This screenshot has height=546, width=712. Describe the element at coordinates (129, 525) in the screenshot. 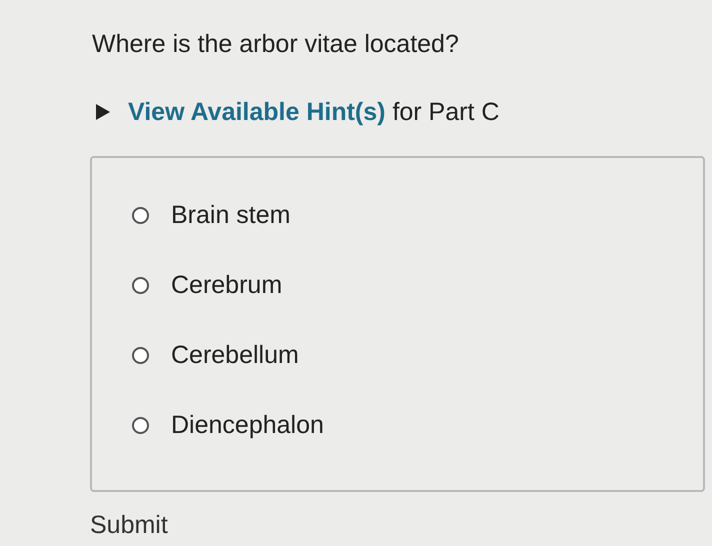

I see `submit-button: Submit` at that location.